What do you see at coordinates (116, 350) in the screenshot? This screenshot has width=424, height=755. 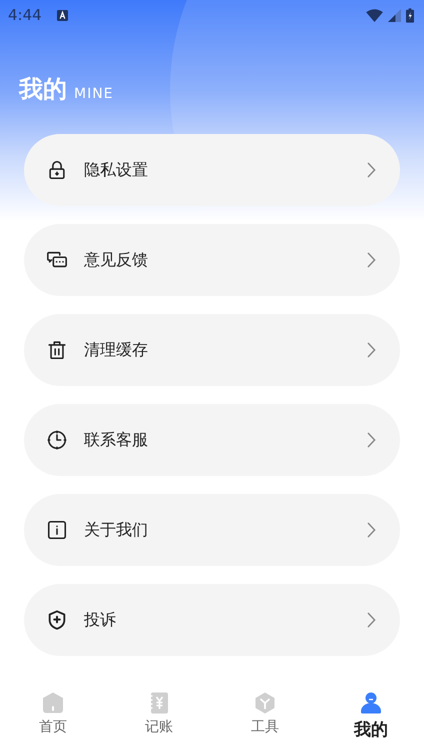 I see `menu-label: 清理缓存` at bounding box center [116, 350].